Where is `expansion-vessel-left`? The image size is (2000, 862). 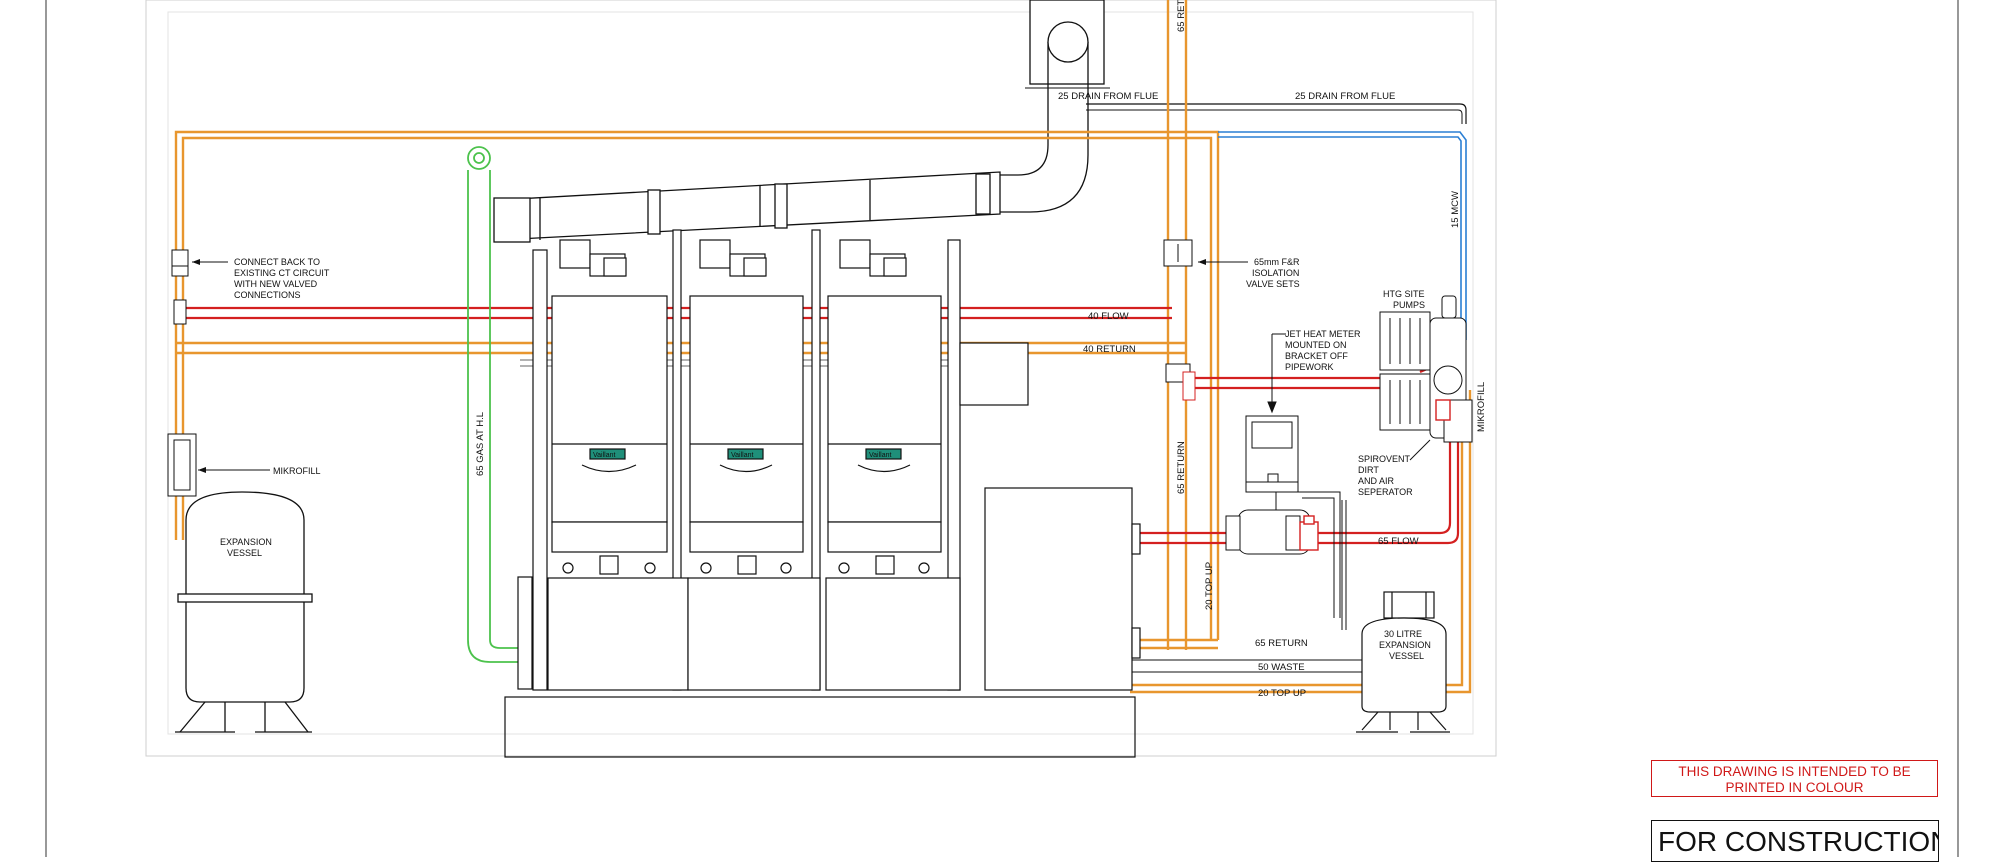 expansion-vessel-left is located at coordinates (244, 612).